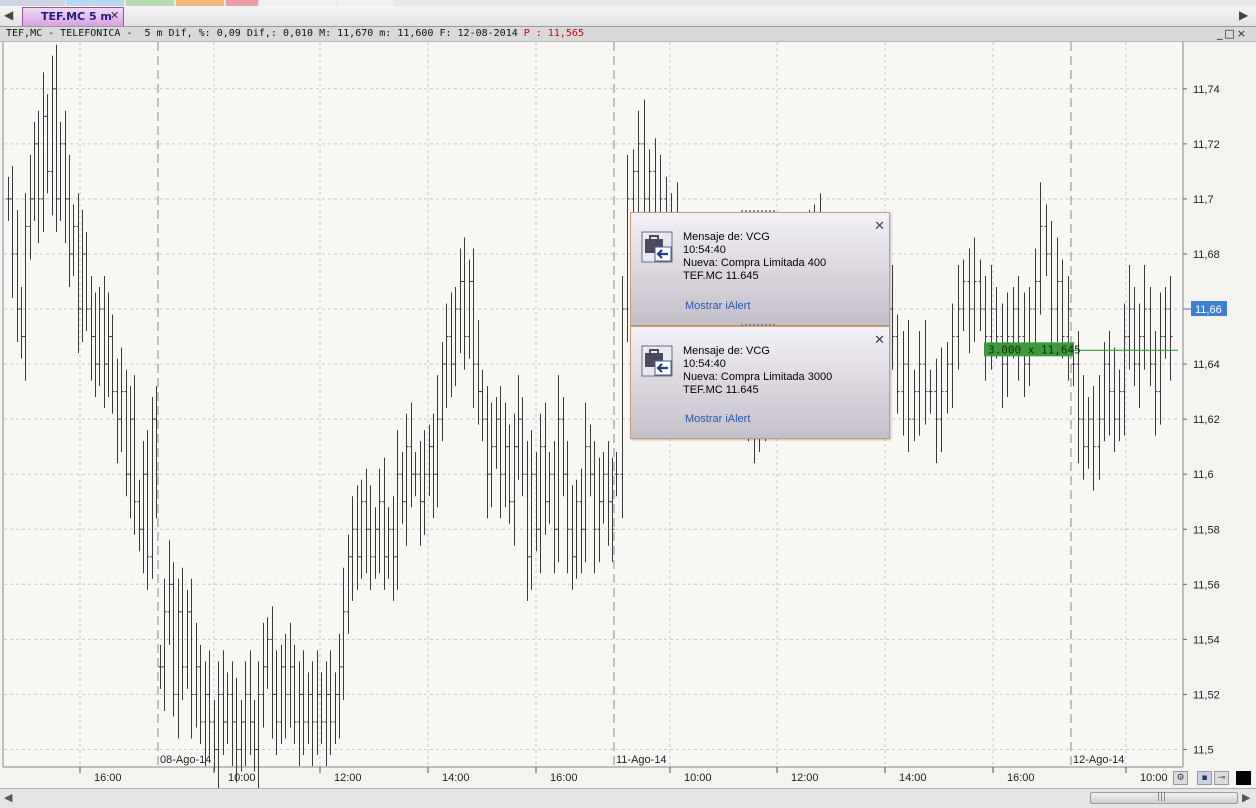  I want to click on price-tick-label: 11,7, so click(1203, 200).